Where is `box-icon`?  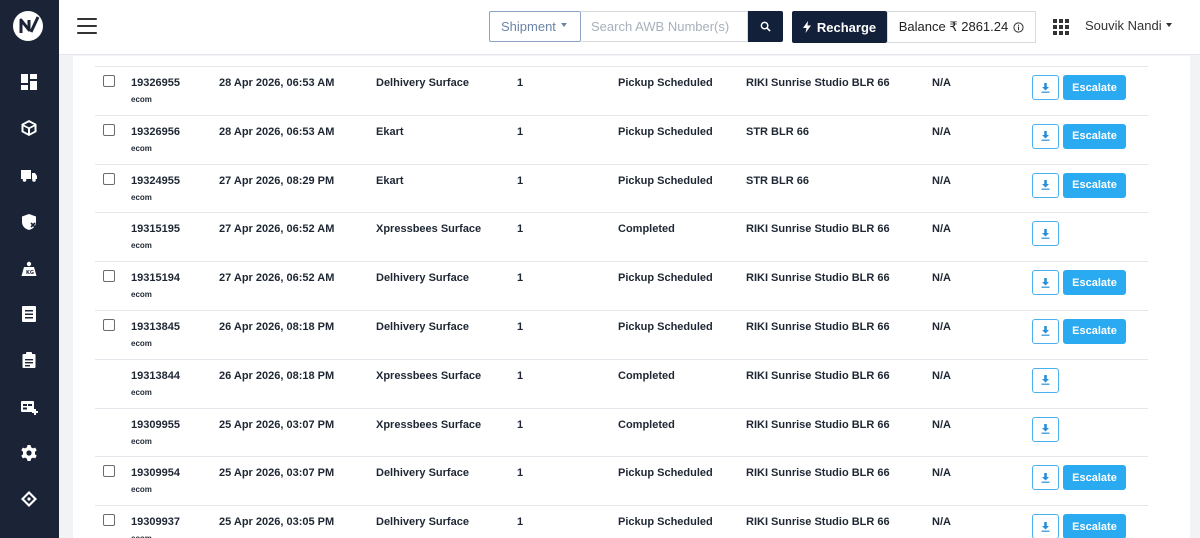 box-icon is located at coordinates (29, 128).